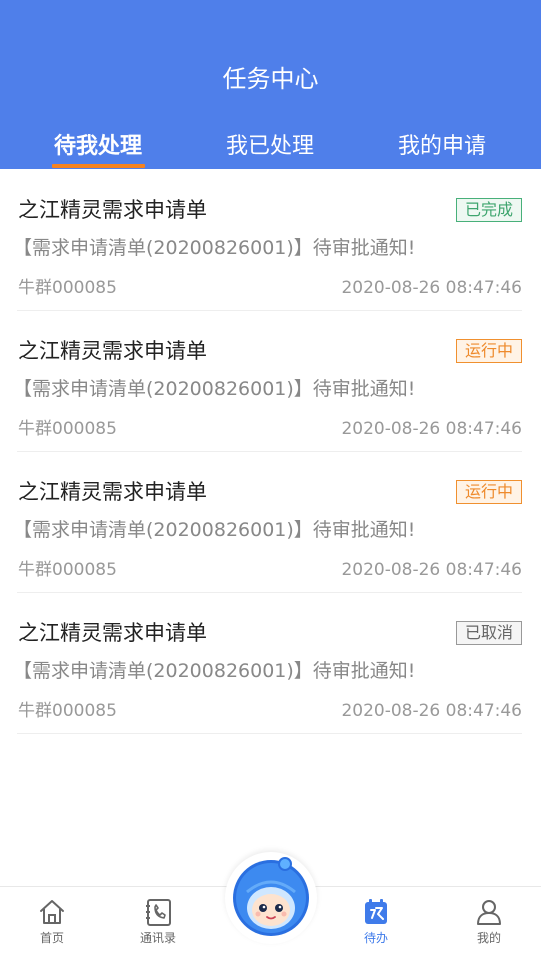  What do you see at coordinates (158, 912) in the screenshot?
I see `phone-book-icon` at bounding box center [158, 912].